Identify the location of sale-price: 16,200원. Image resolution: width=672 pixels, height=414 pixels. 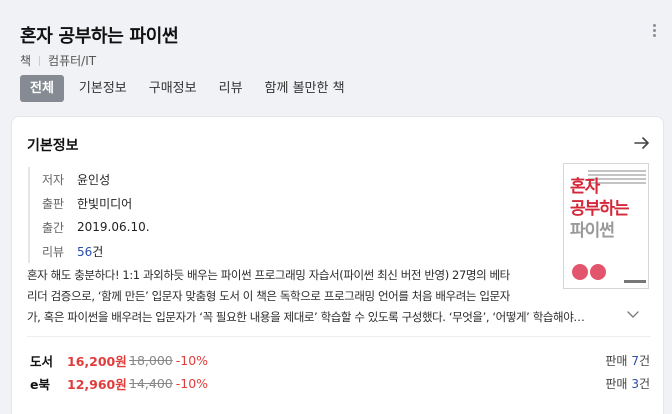
(97, 361).